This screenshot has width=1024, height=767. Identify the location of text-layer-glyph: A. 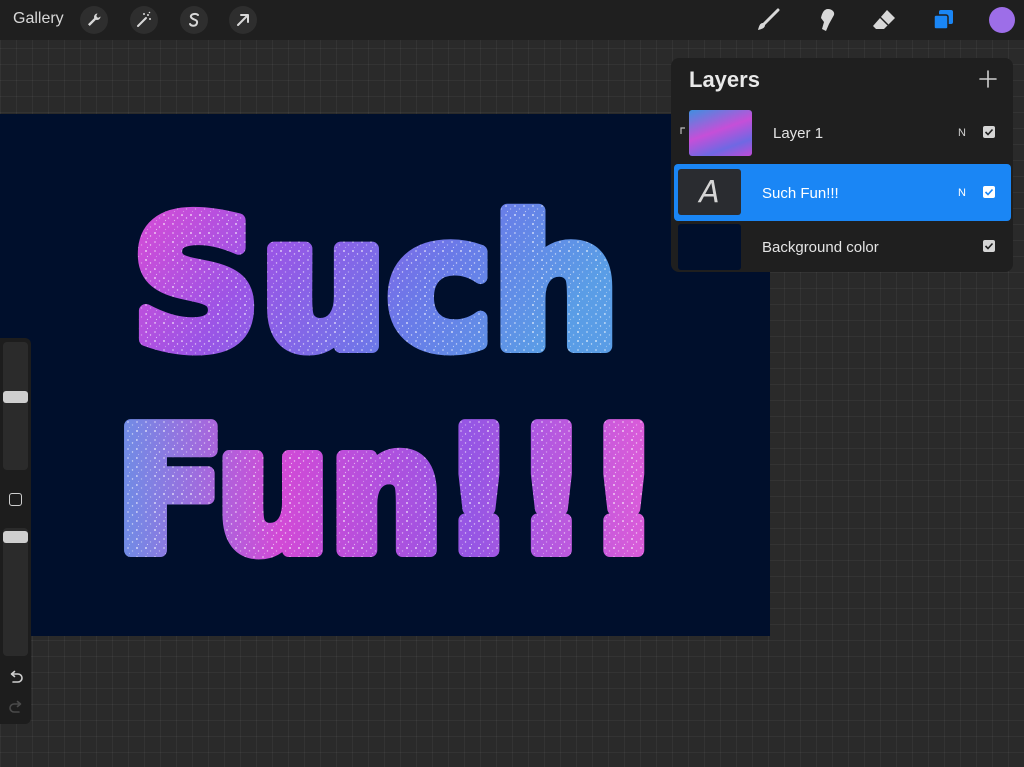
(709, 192).